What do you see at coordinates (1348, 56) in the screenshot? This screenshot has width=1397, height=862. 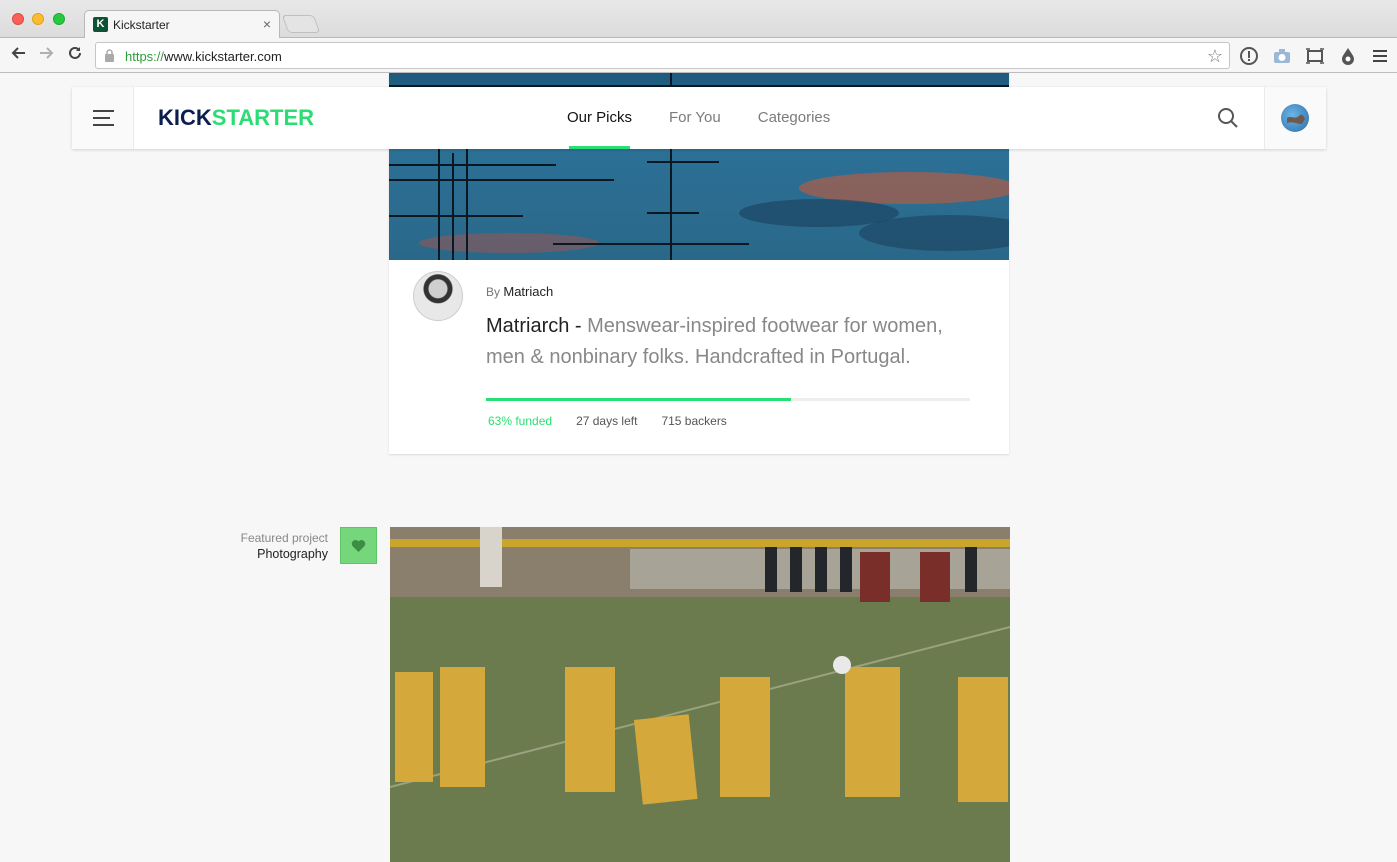 I see `drop-extension-icon` at bounding box center [1348, 56].